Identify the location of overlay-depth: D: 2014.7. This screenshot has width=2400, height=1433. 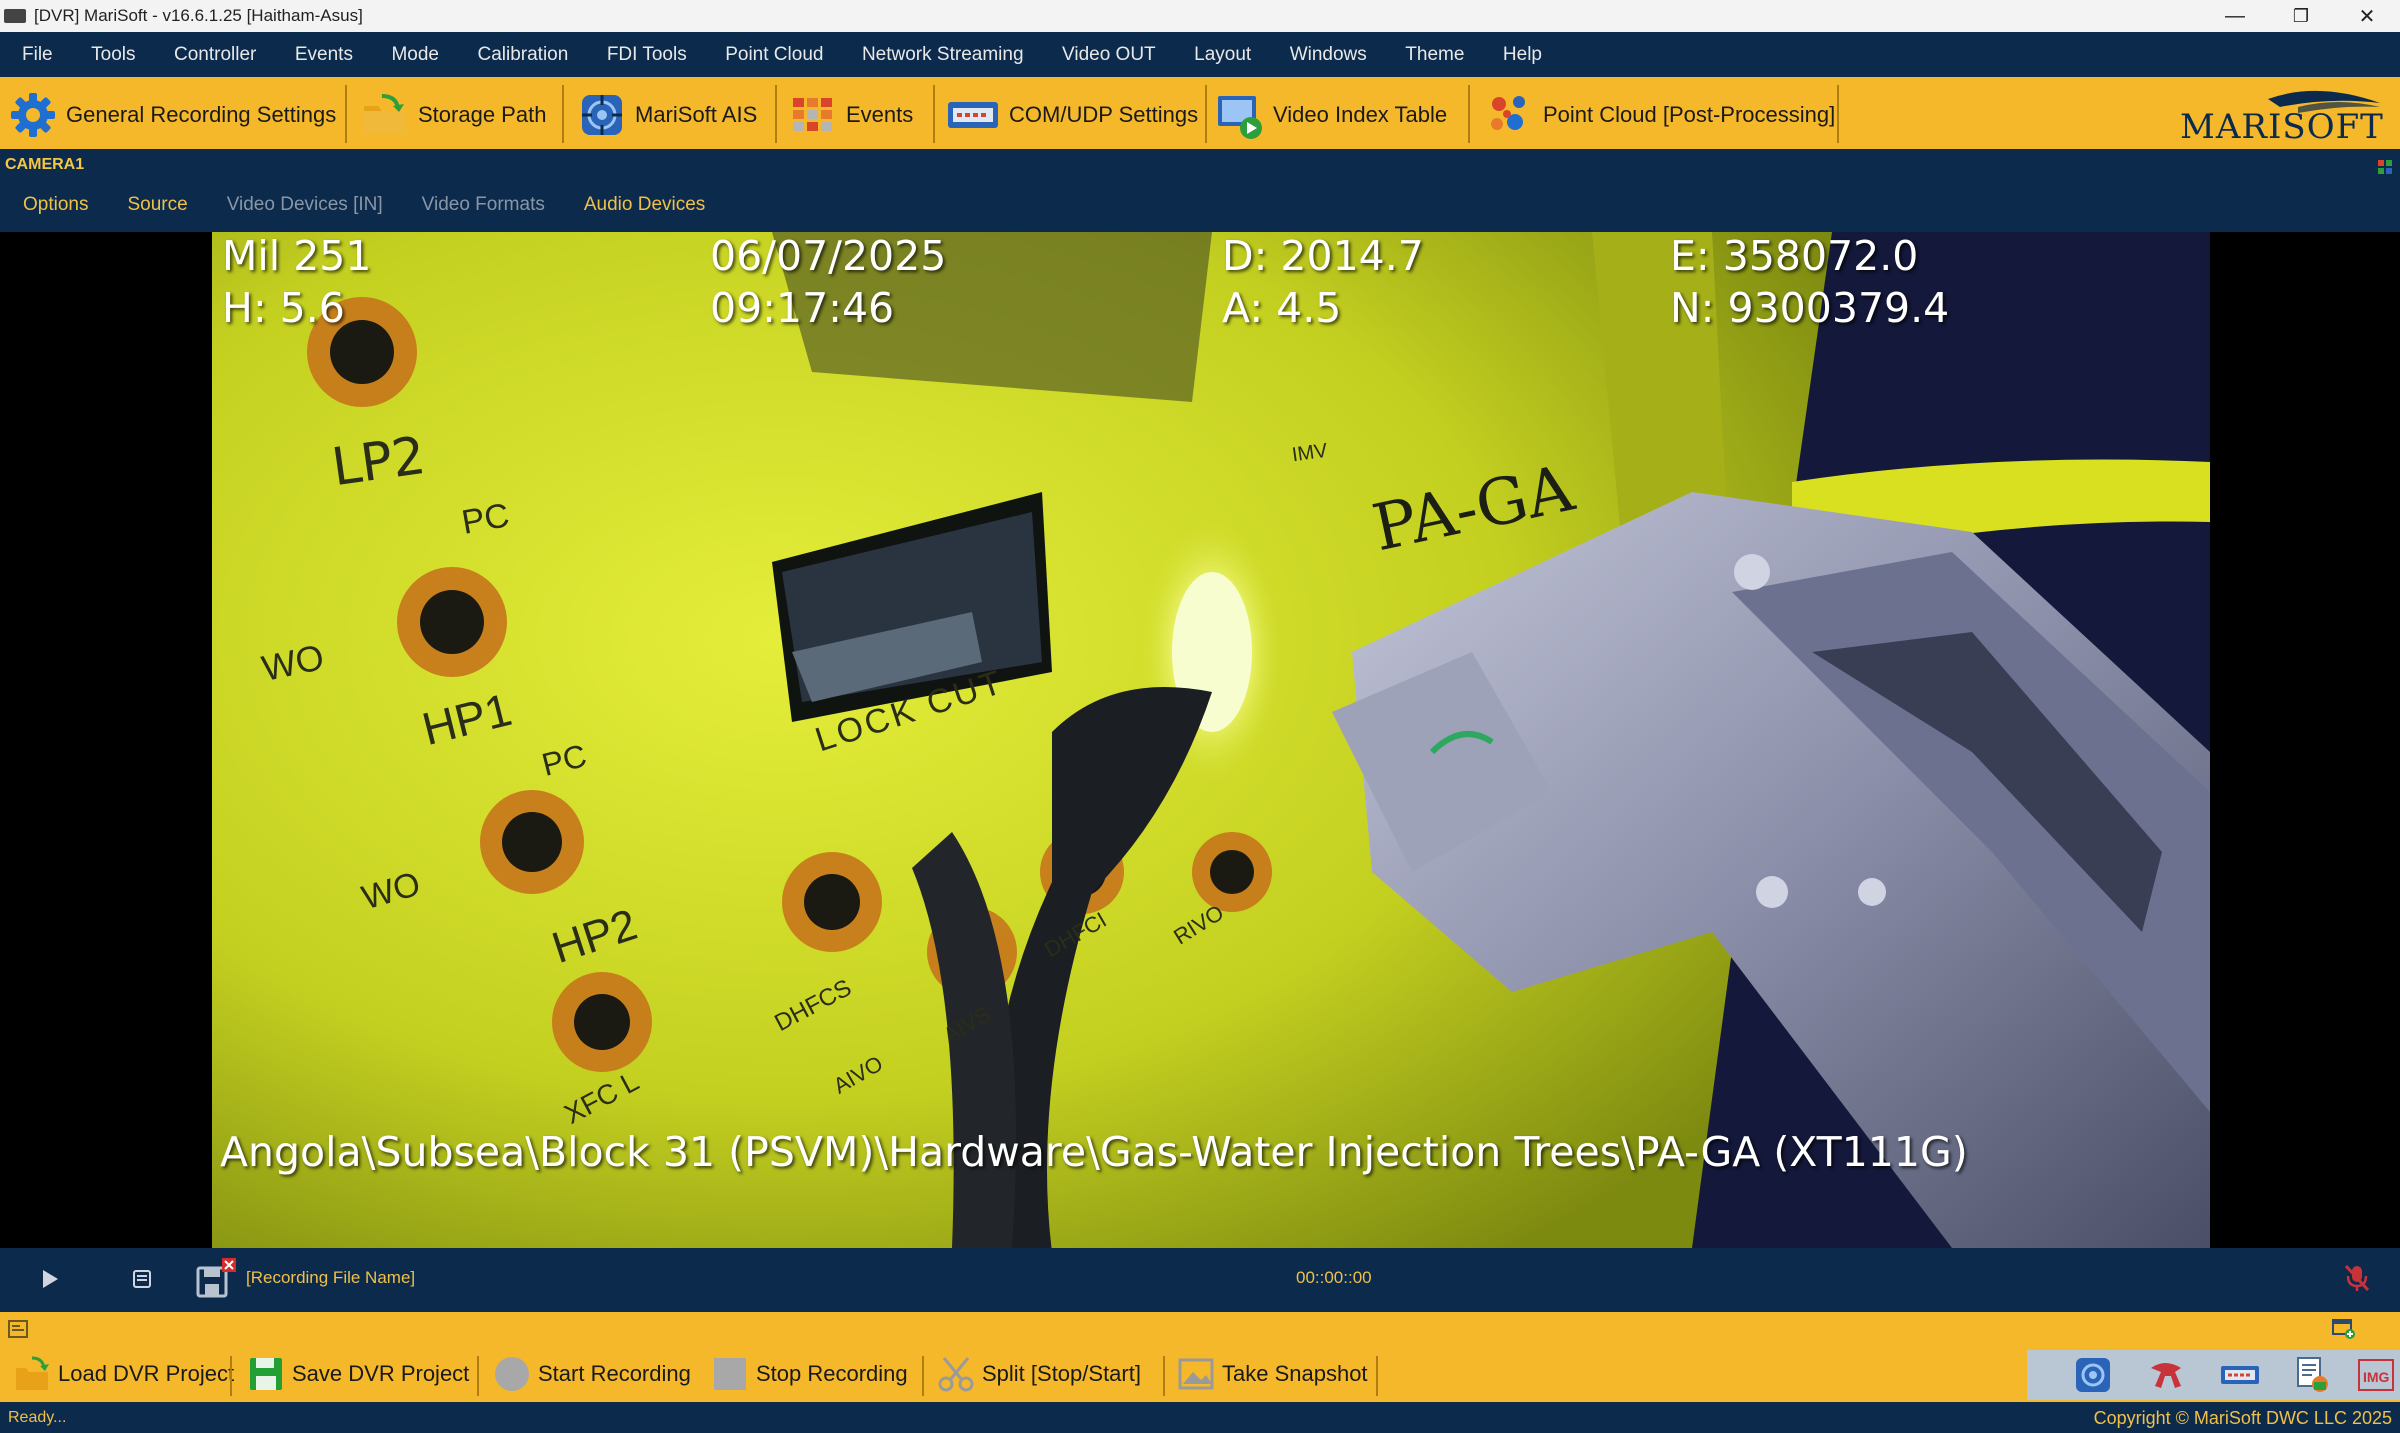
(1323, 256).